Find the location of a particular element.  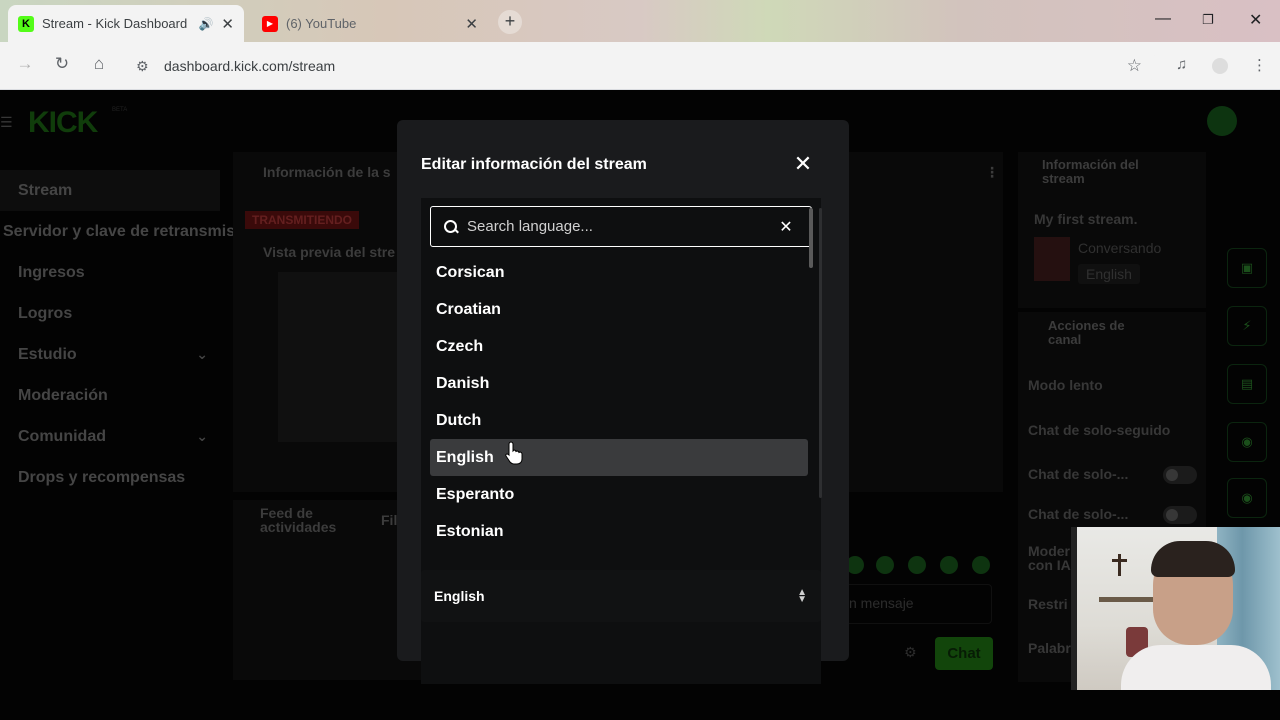

language-option: Corsican is located at coordinates (619, 272).